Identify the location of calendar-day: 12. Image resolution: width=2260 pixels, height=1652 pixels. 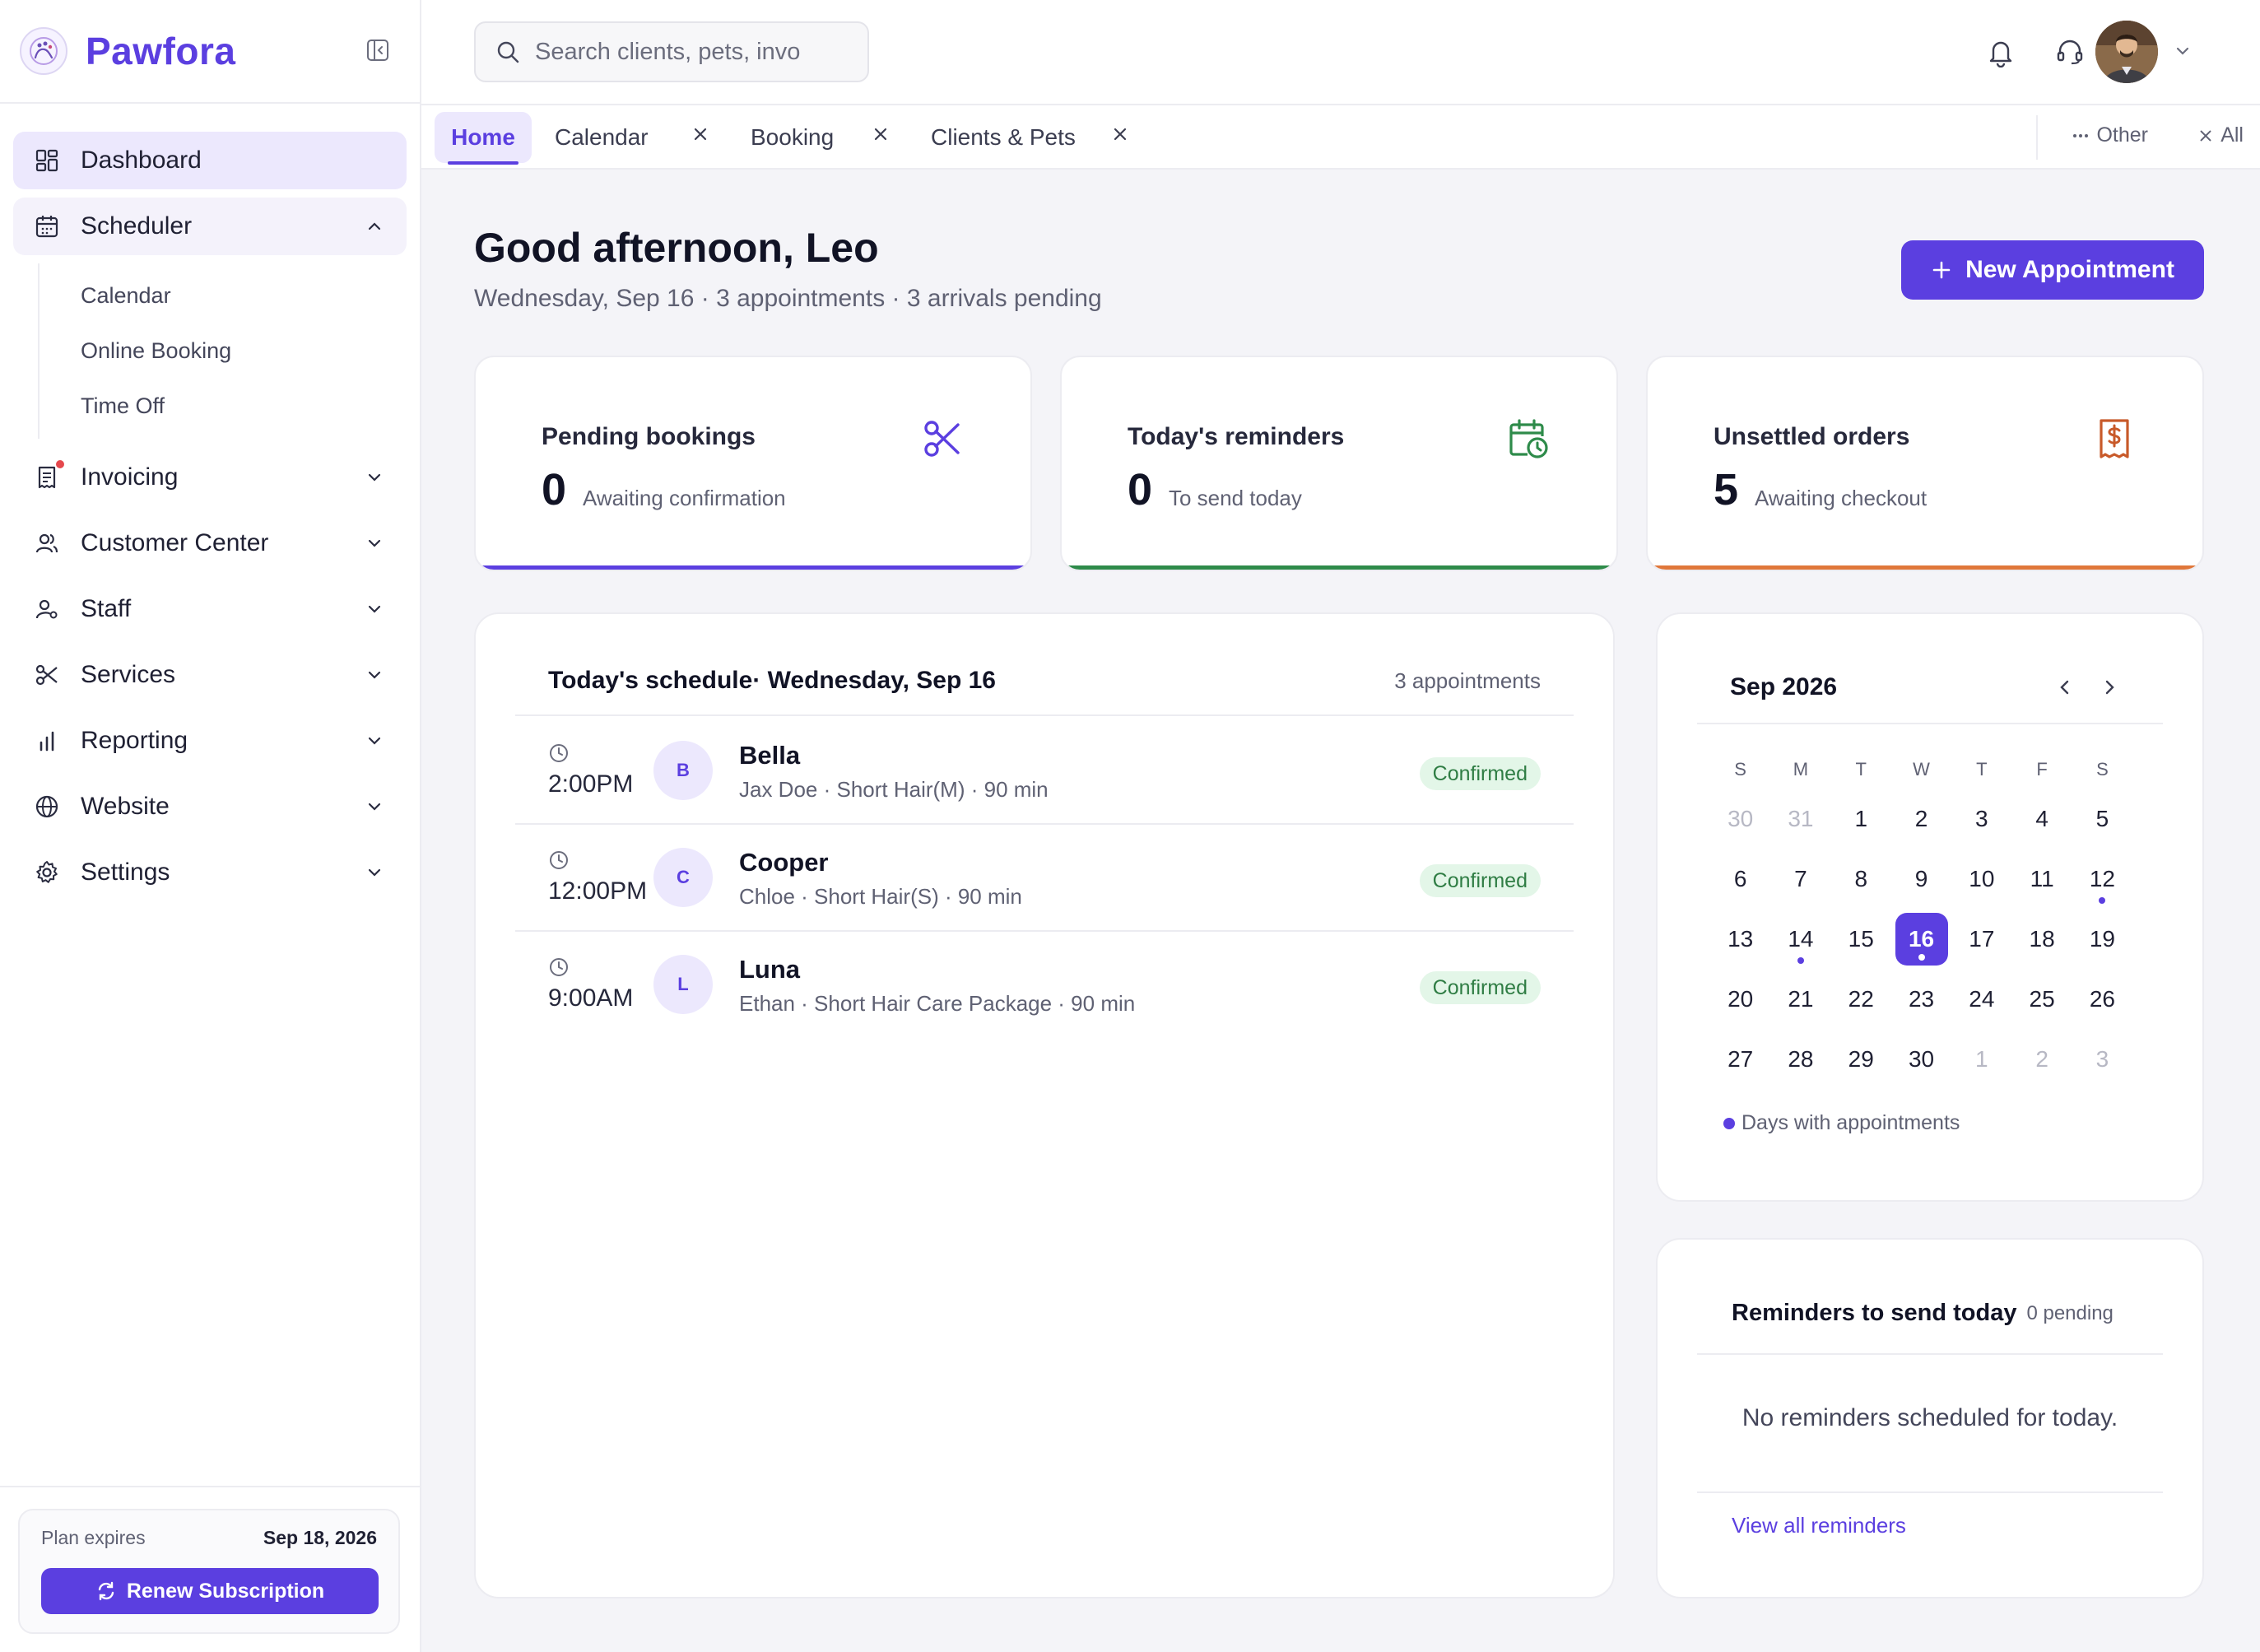
(2102, 879).